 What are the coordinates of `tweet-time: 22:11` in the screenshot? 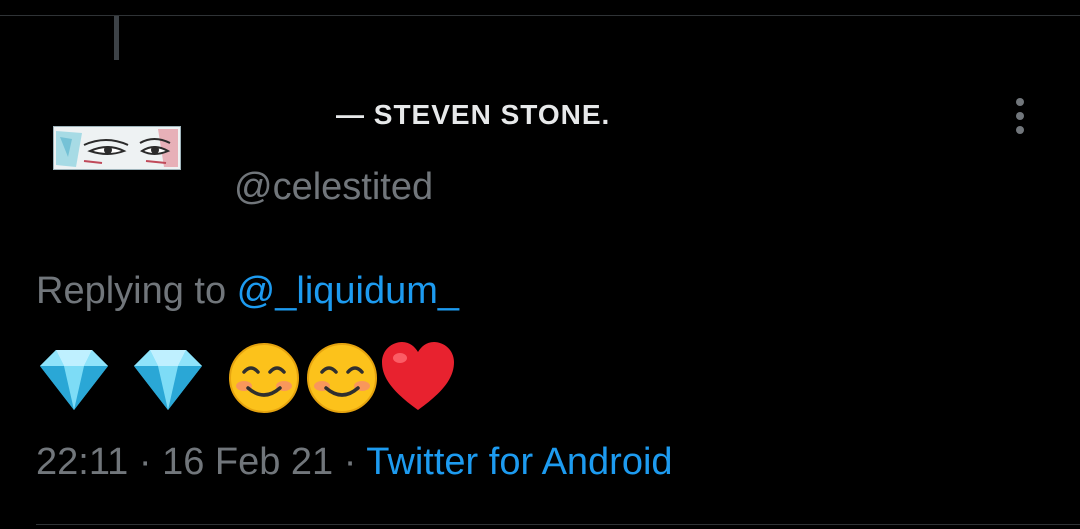 It's located at (82, 462).